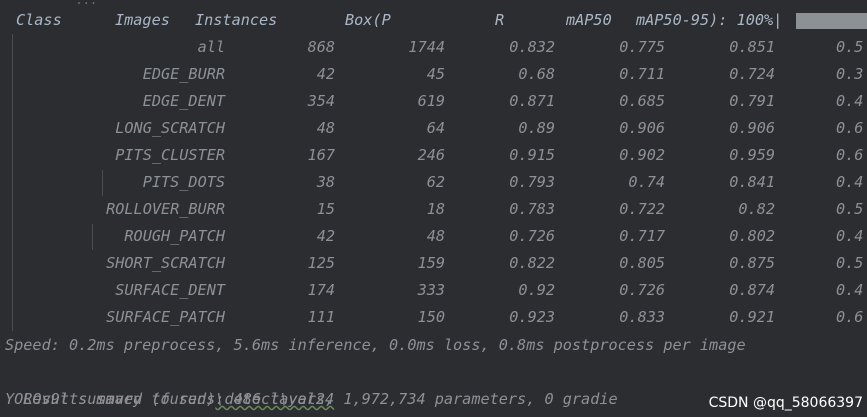 The image size is (867, 417). What do you see at coordinates (142, 20) in the screenshot?
I see `header-images: Images` at bounding box center [142, 20].